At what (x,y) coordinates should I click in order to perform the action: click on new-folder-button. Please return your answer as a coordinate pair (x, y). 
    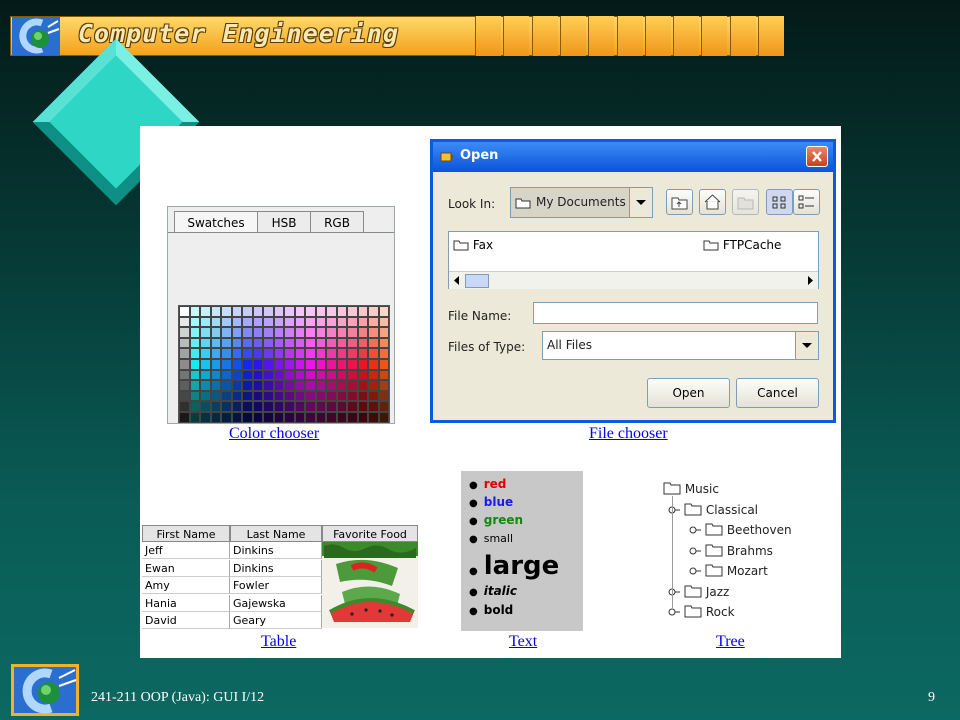
    Looking at the image, I should click on (745, 202).